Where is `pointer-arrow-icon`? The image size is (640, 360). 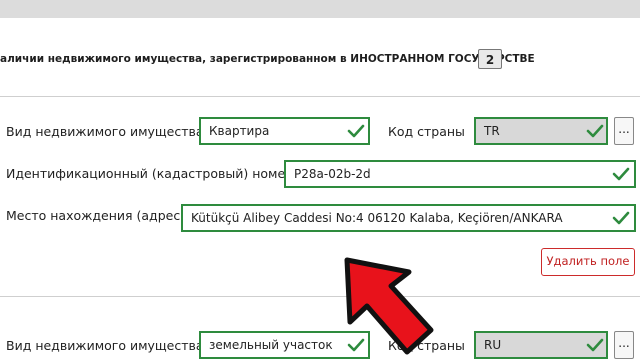 pointer-arrow-icon is located at coordinates (389, 306).